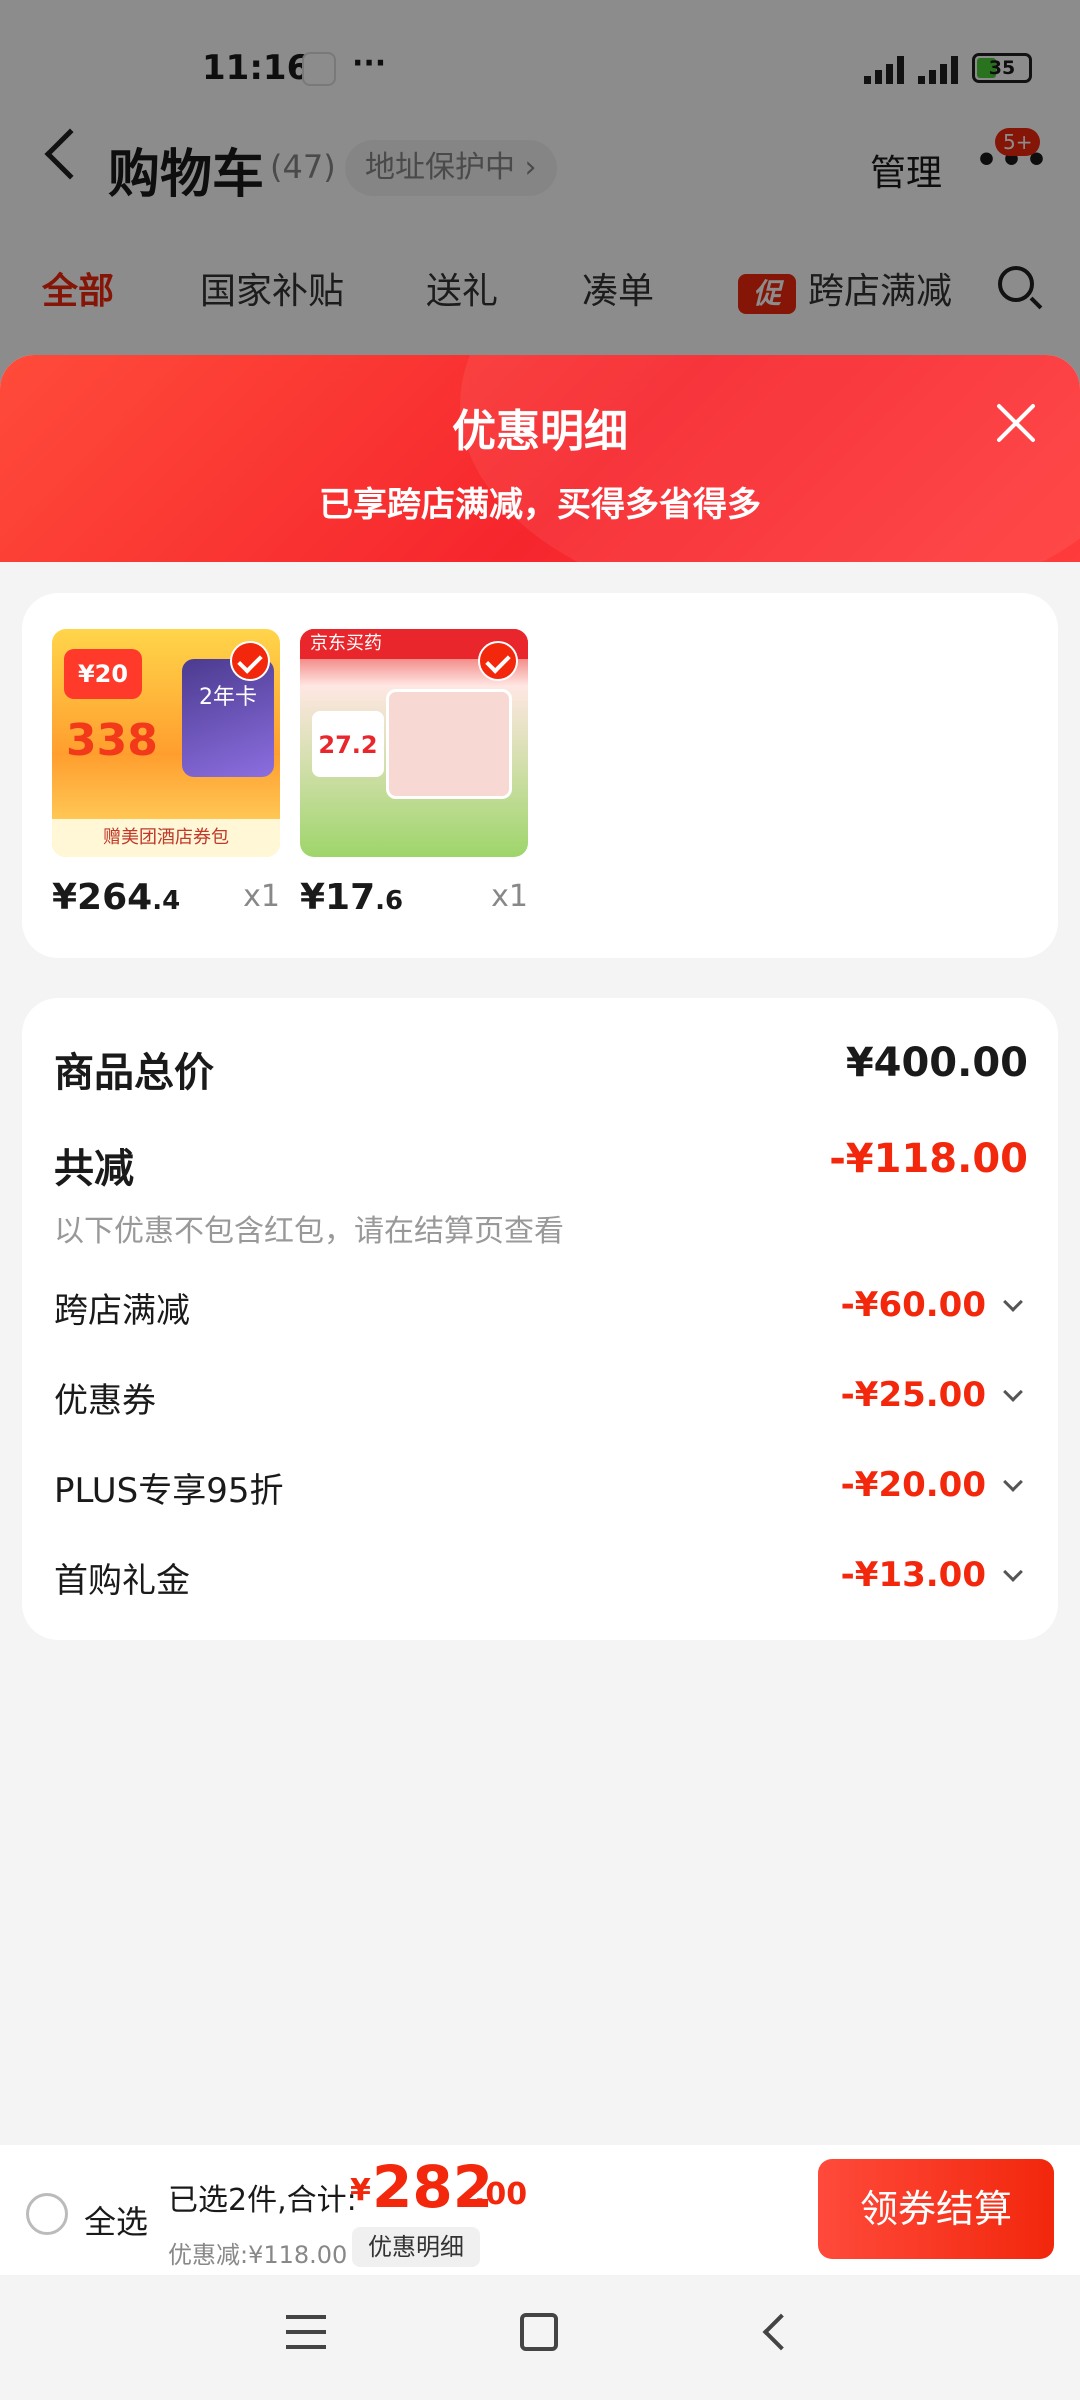  Describe the element at coordinates (781, 2332) in the screenshot. I see `nav-back-icon` at that location.